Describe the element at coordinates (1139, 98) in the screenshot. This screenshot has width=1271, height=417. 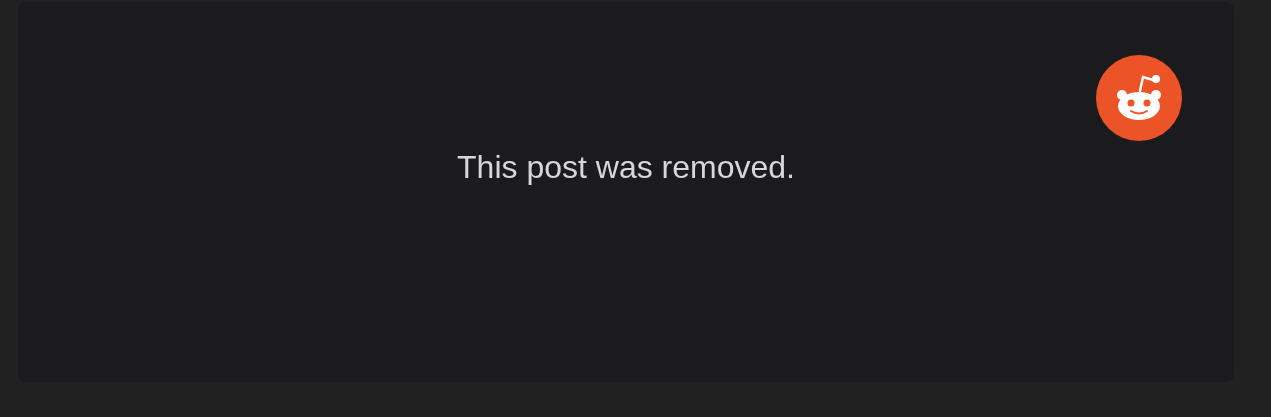
I see `mascot-icon` at that location.